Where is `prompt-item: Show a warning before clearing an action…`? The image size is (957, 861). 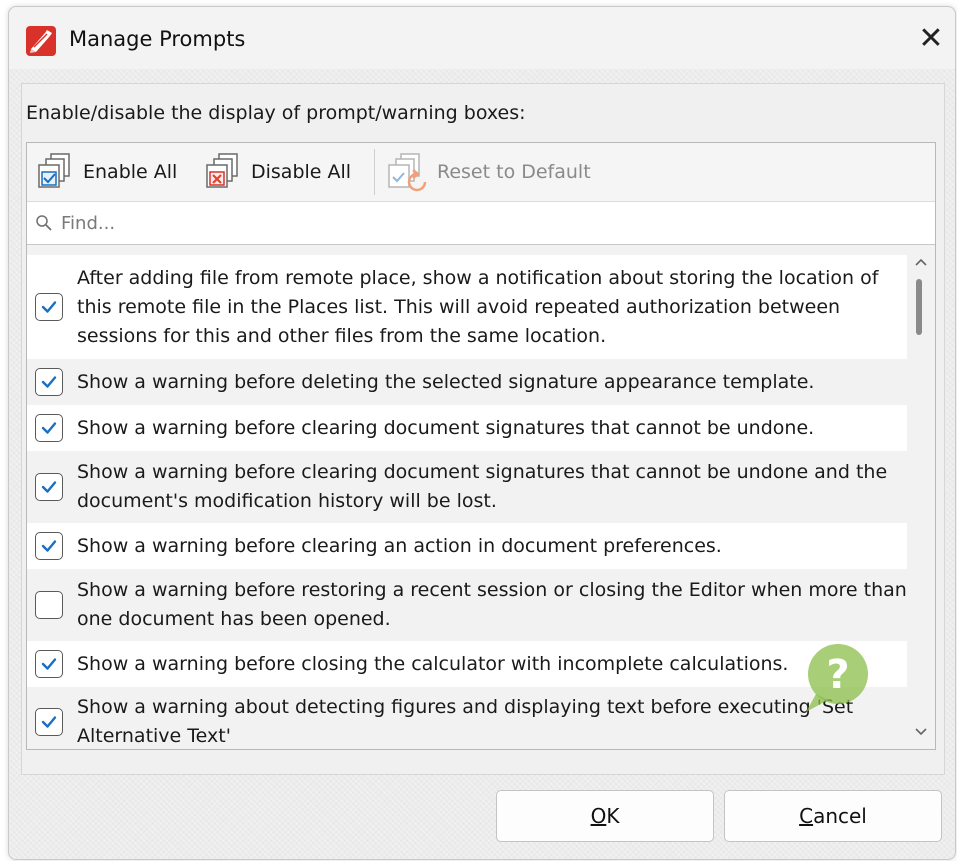
prompt-item: Show a warning before clearing an action… is located at coordinates (467, 546).